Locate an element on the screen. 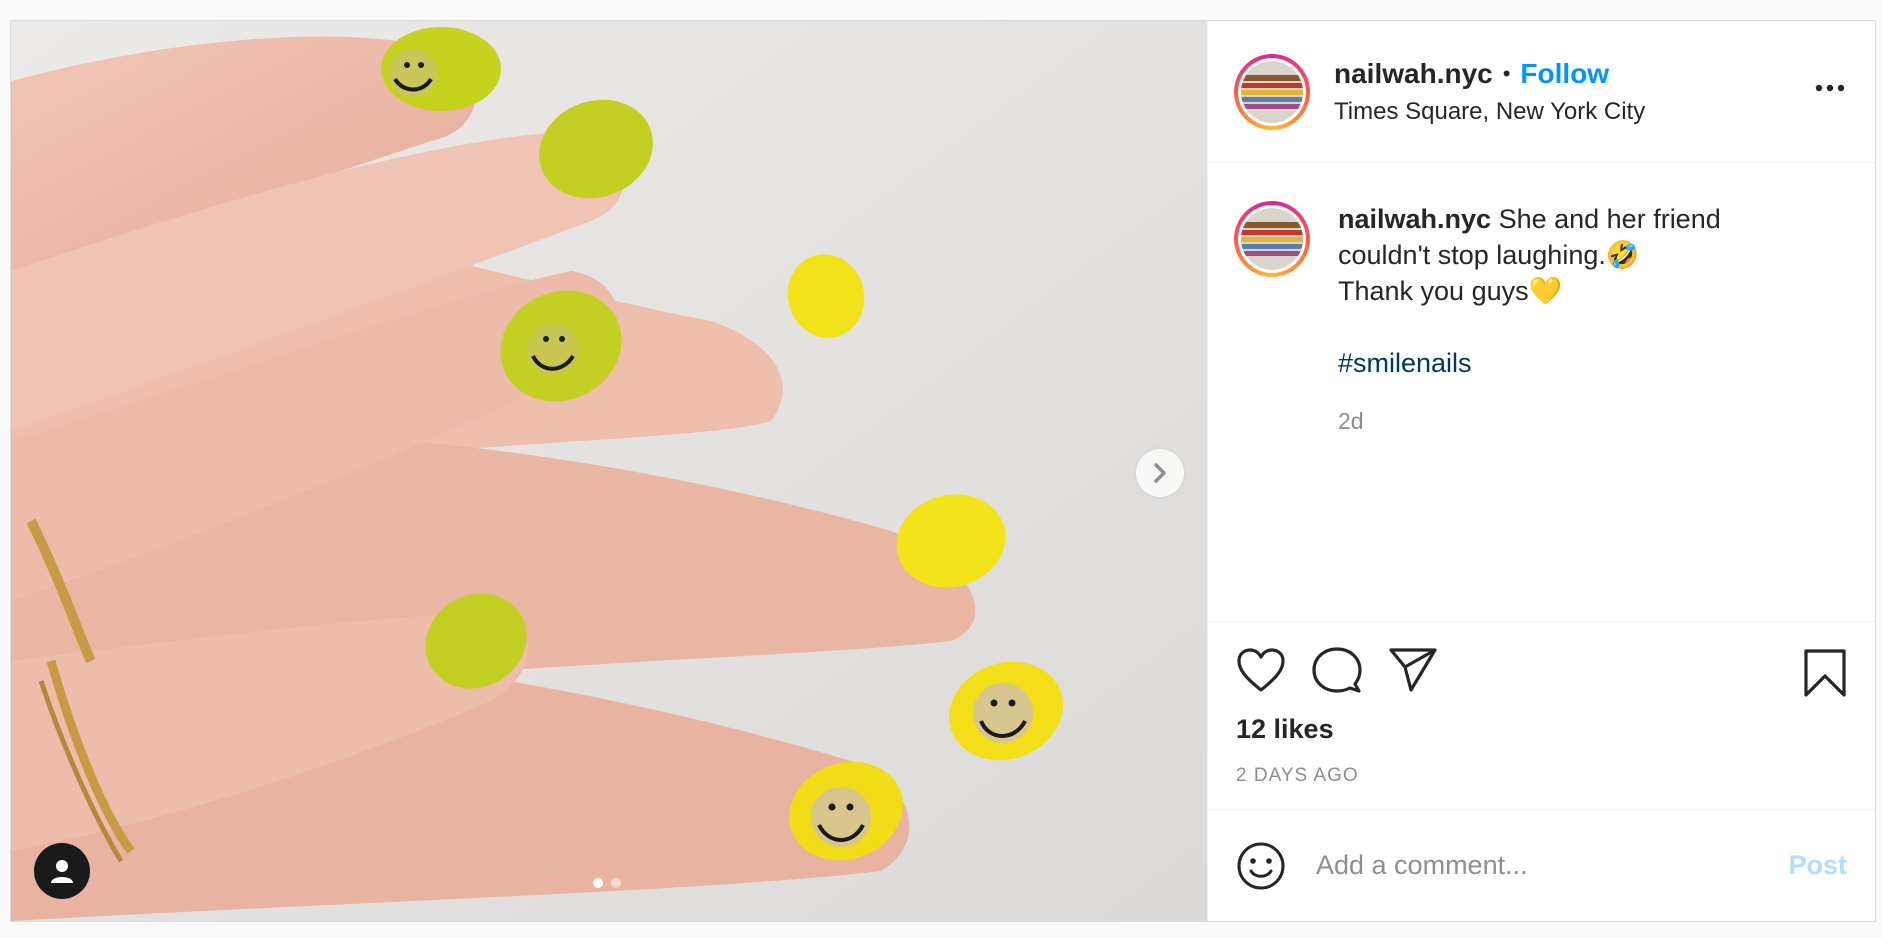 The height and width of the screenshot is (938, 1882). carousel-next-button is located at coordinates (1160, 473).